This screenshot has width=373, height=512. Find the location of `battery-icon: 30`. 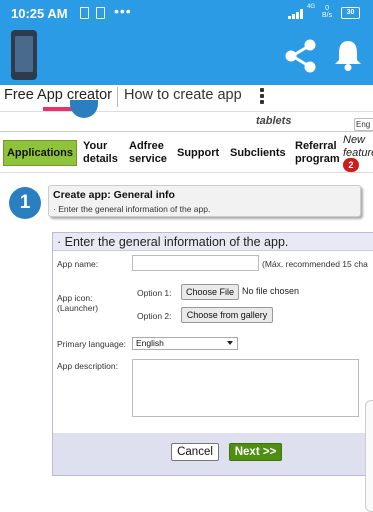

battery-icon: 30 is located at coordinates (350, 13).